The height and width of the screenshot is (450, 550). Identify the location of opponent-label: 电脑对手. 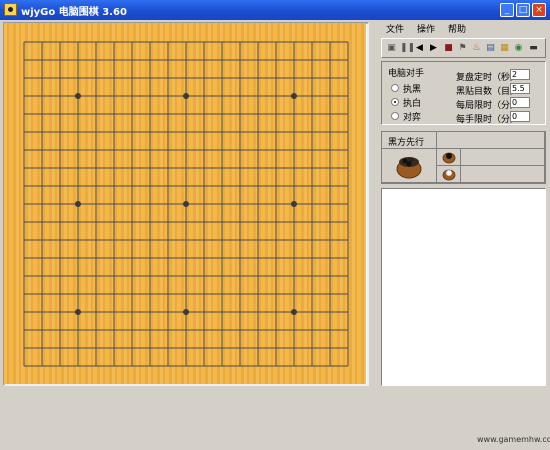
(406, 74).